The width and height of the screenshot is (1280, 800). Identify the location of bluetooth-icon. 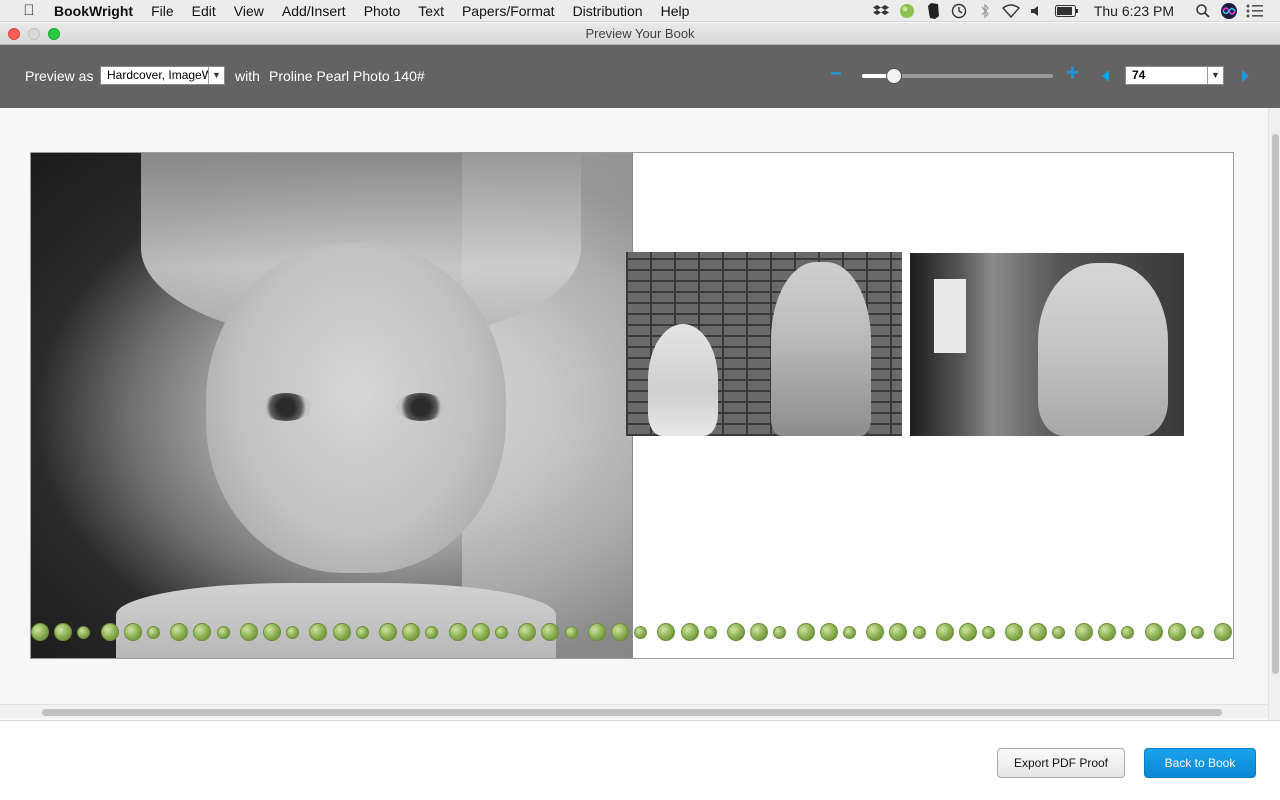
(985, 11).